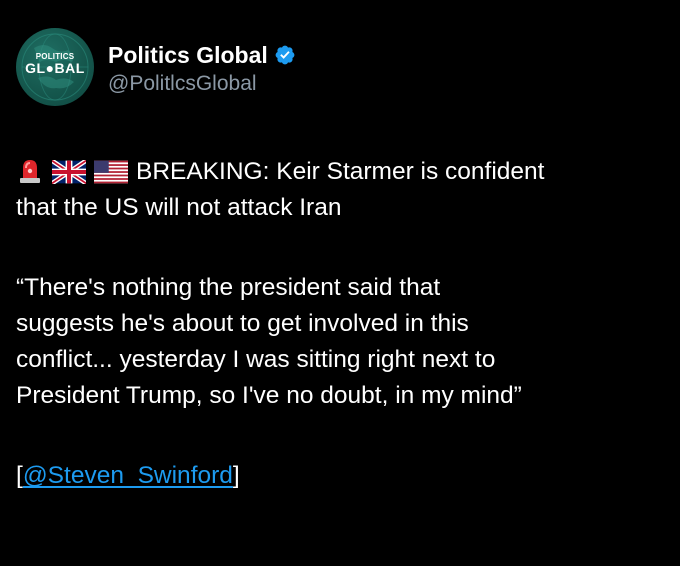 The height and width of the screenshot is (566, 680). I want to click on avatar: POLITICS GL●BAL, so click(55, 67).